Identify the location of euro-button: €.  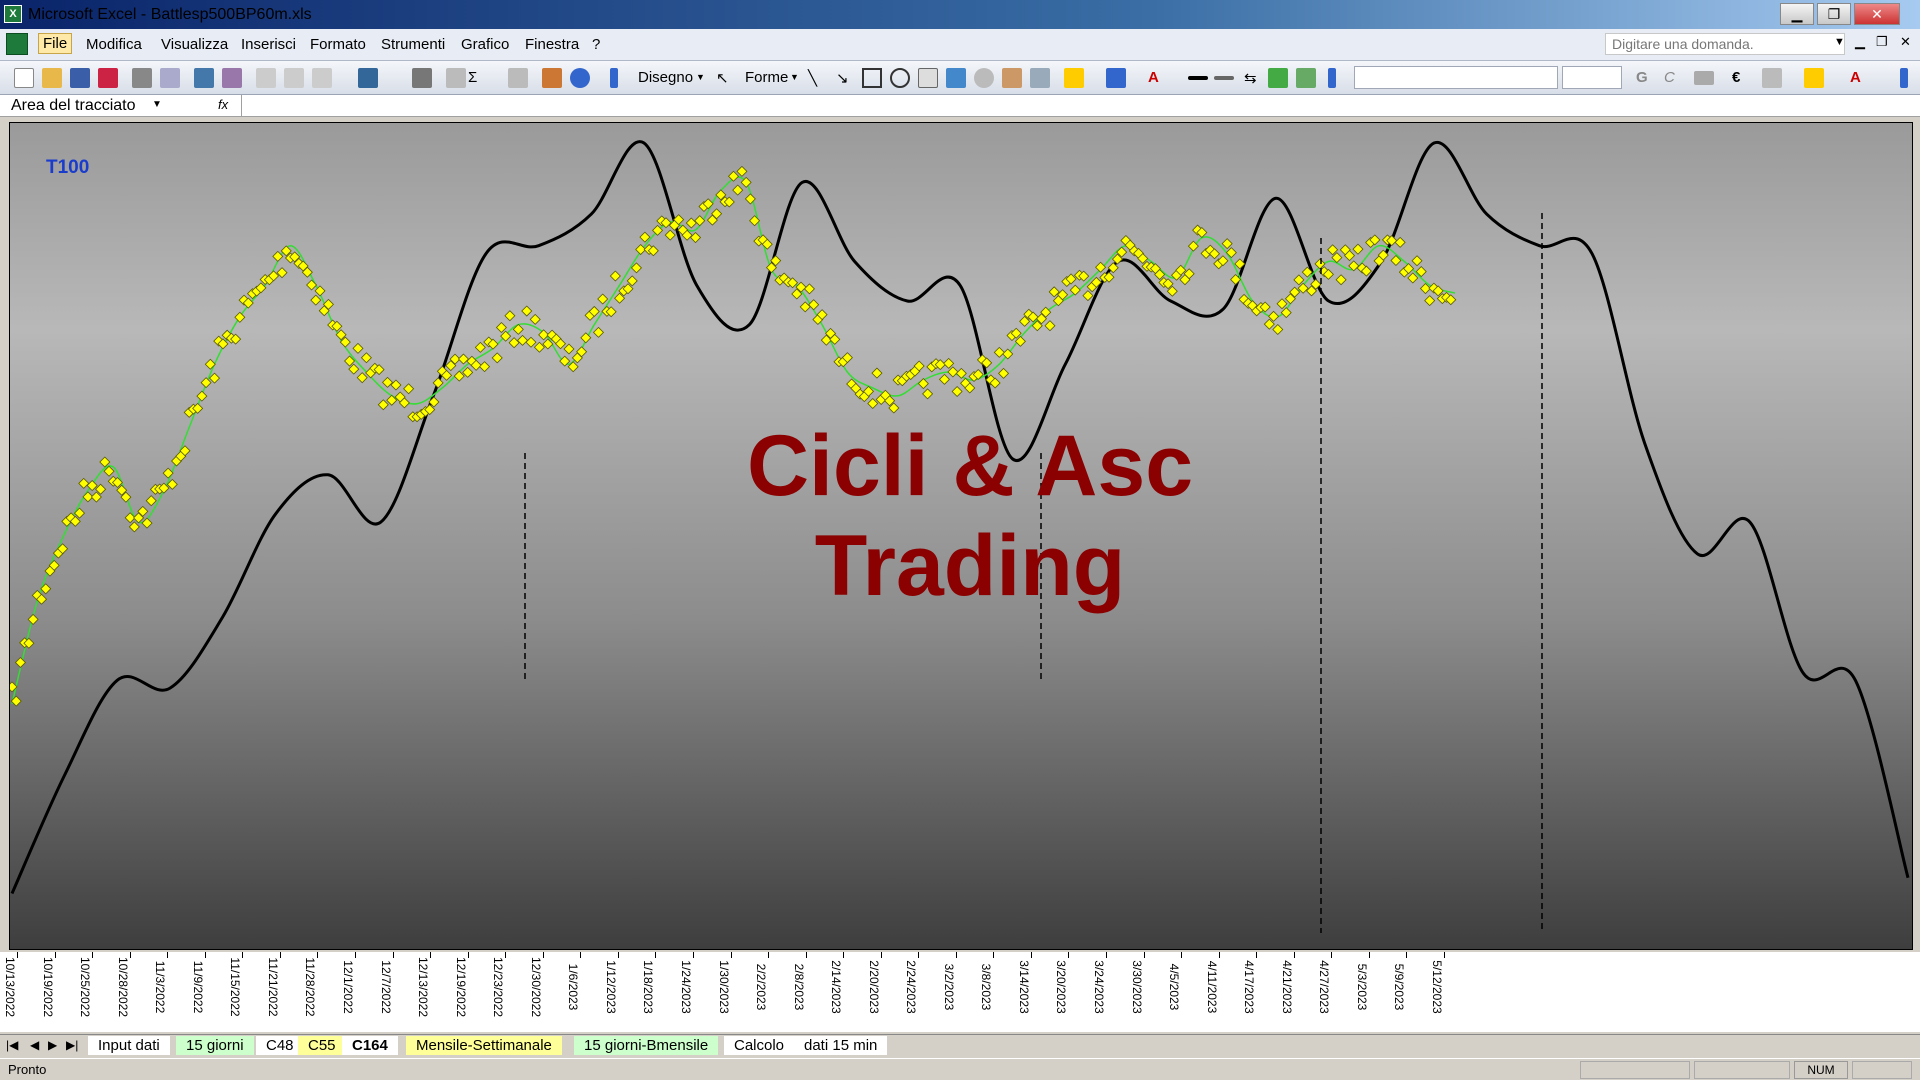
(1736, 77).